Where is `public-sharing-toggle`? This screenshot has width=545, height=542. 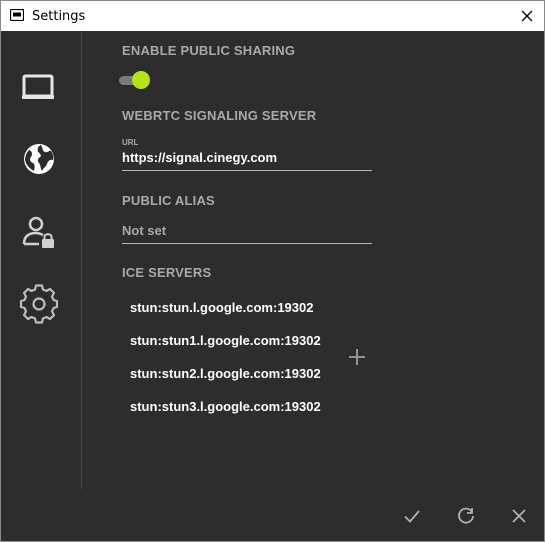 public-sharing-toggle is located at coordinates (136, 80).